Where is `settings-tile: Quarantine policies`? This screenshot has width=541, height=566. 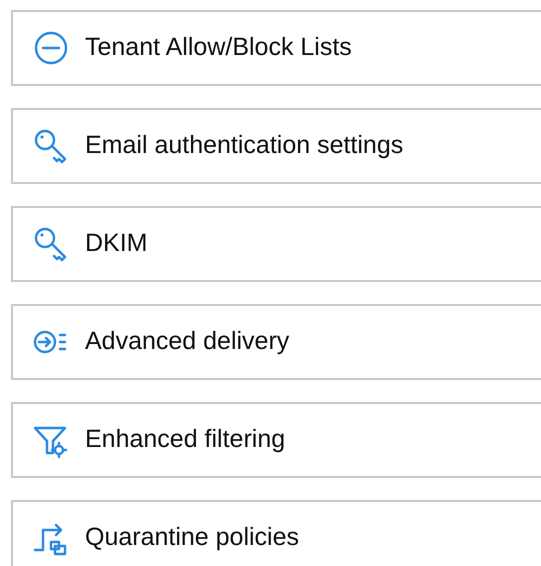 settings-tile: Quarantine policies is located at coordinates (276, 533).